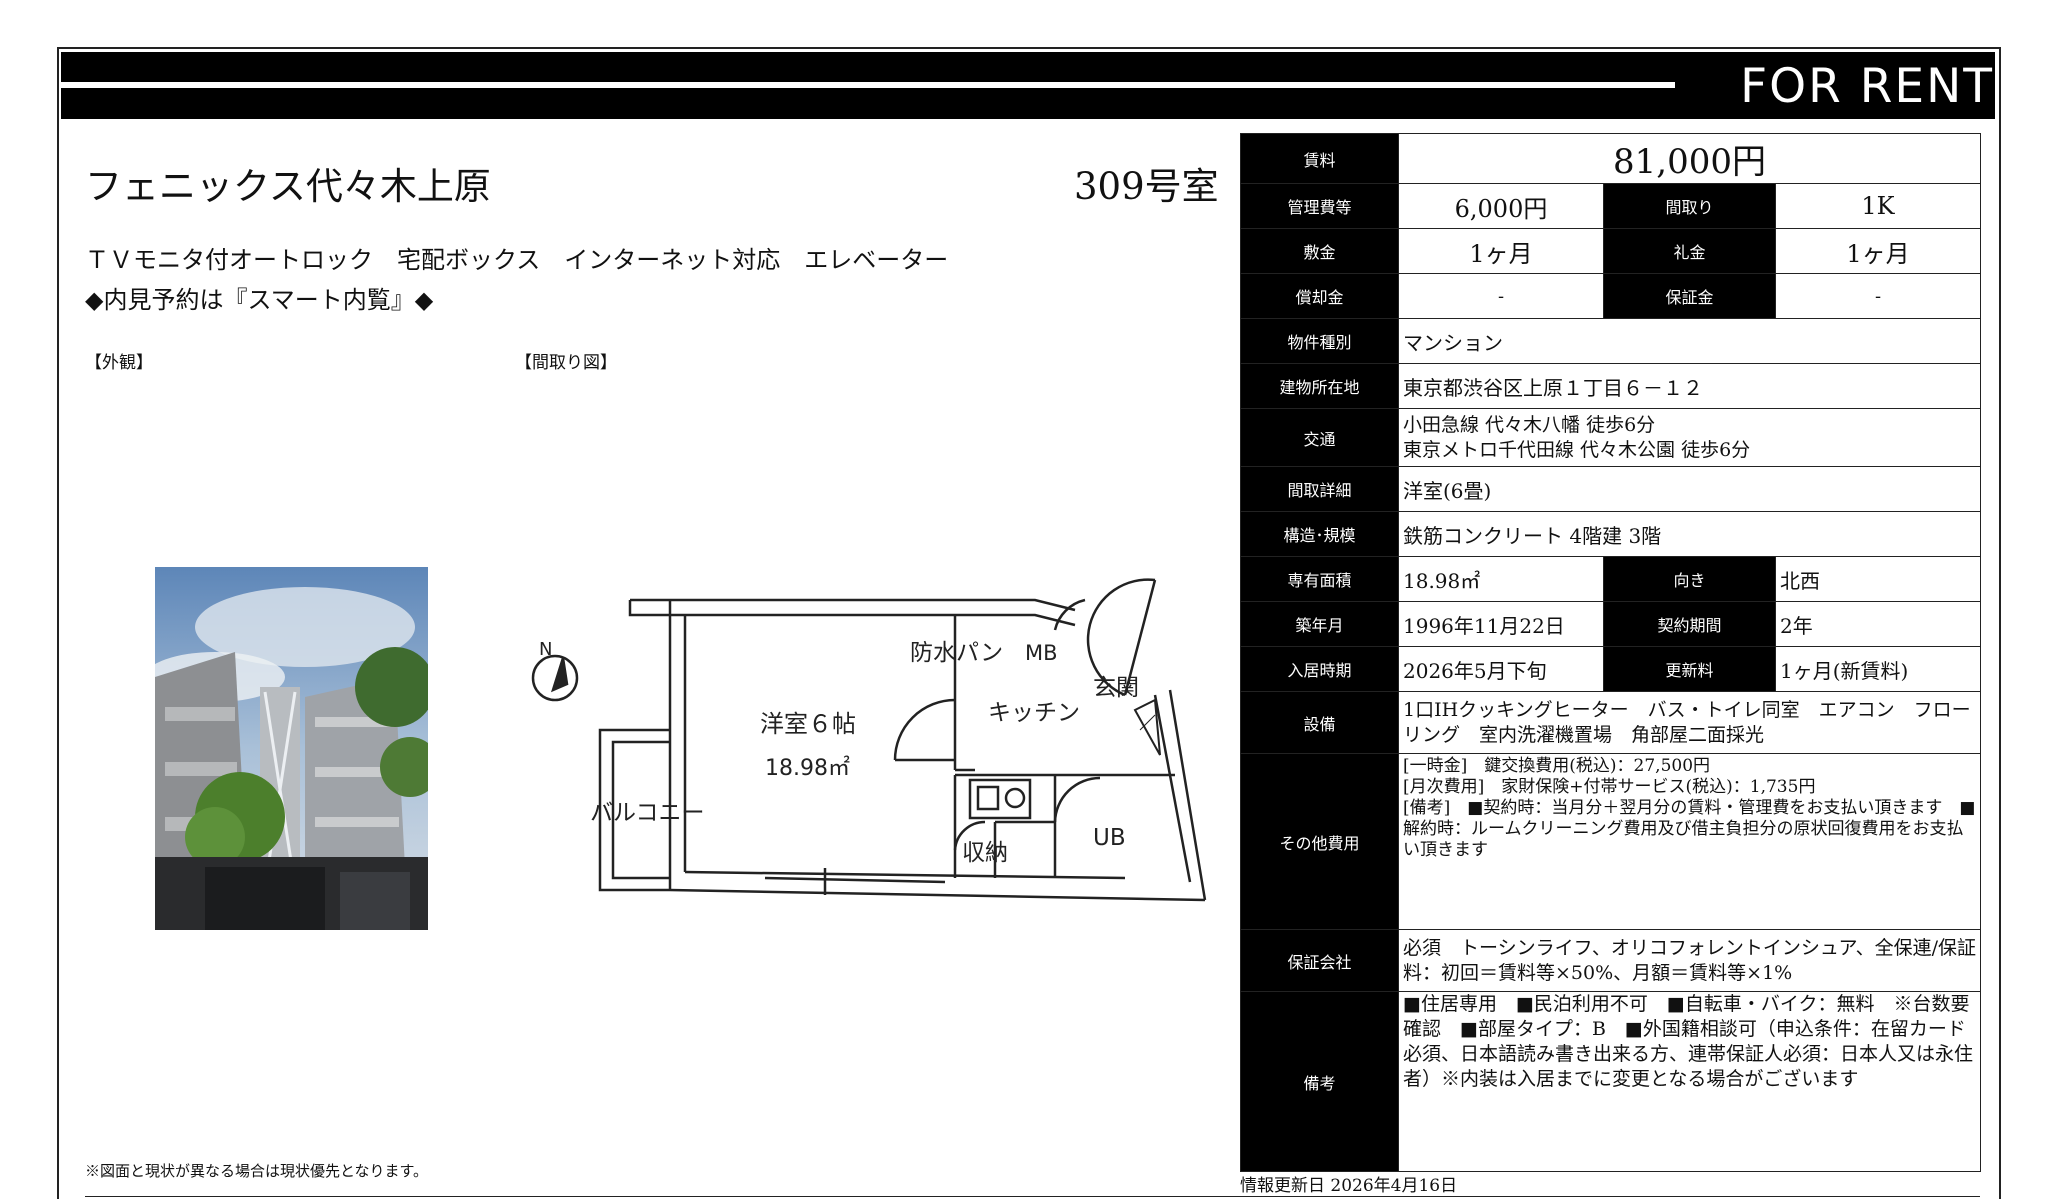 The height and width of the screenshot is (1199, 2056). Describe the element at coordinates (1319, 1081) in the screenshot. I see `remarks-label: 備考` at that location.